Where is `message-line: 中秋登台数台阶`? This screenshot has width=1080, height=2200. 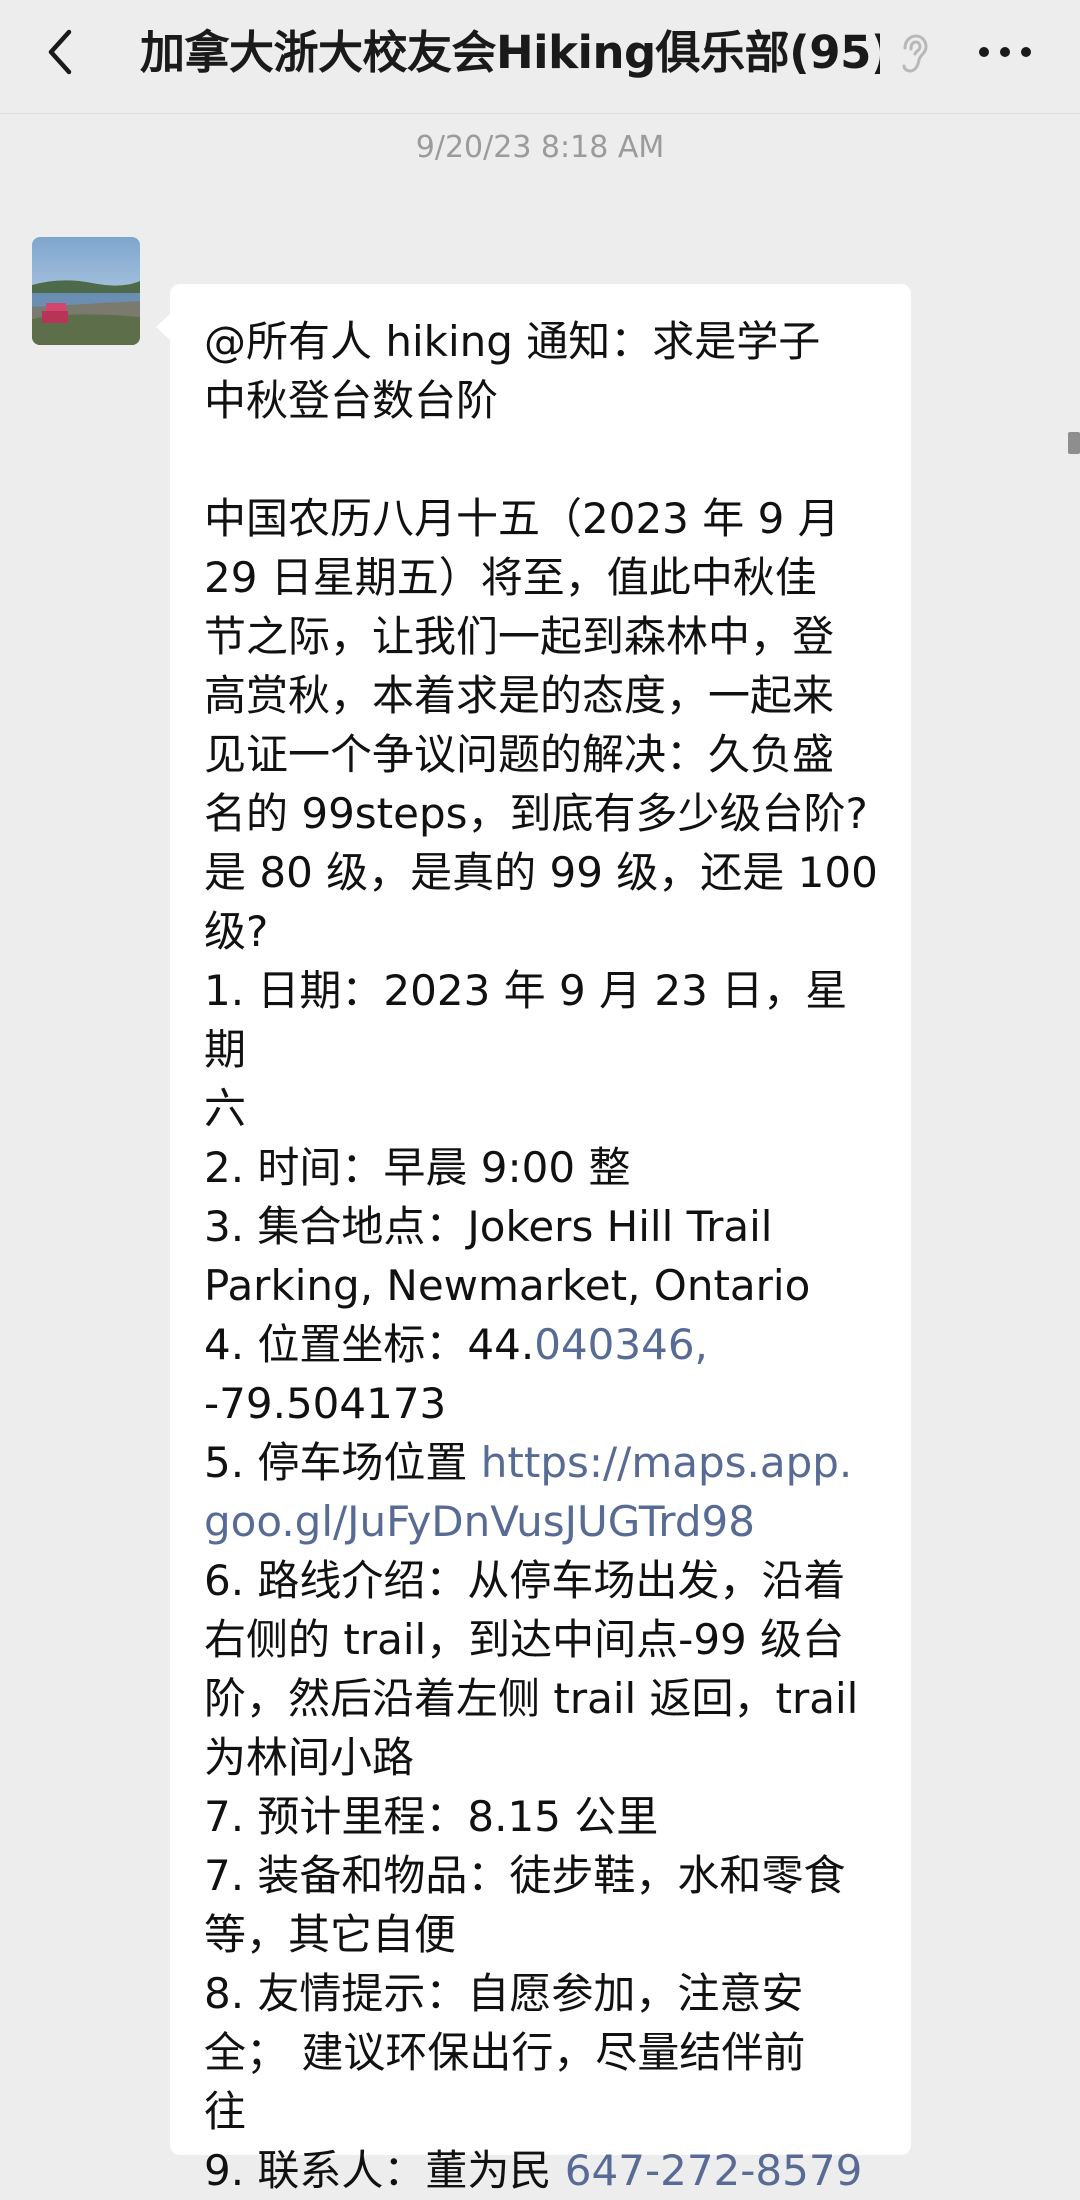
message-line: 中秋登台数台阶 is located at coordinates (351, 400).